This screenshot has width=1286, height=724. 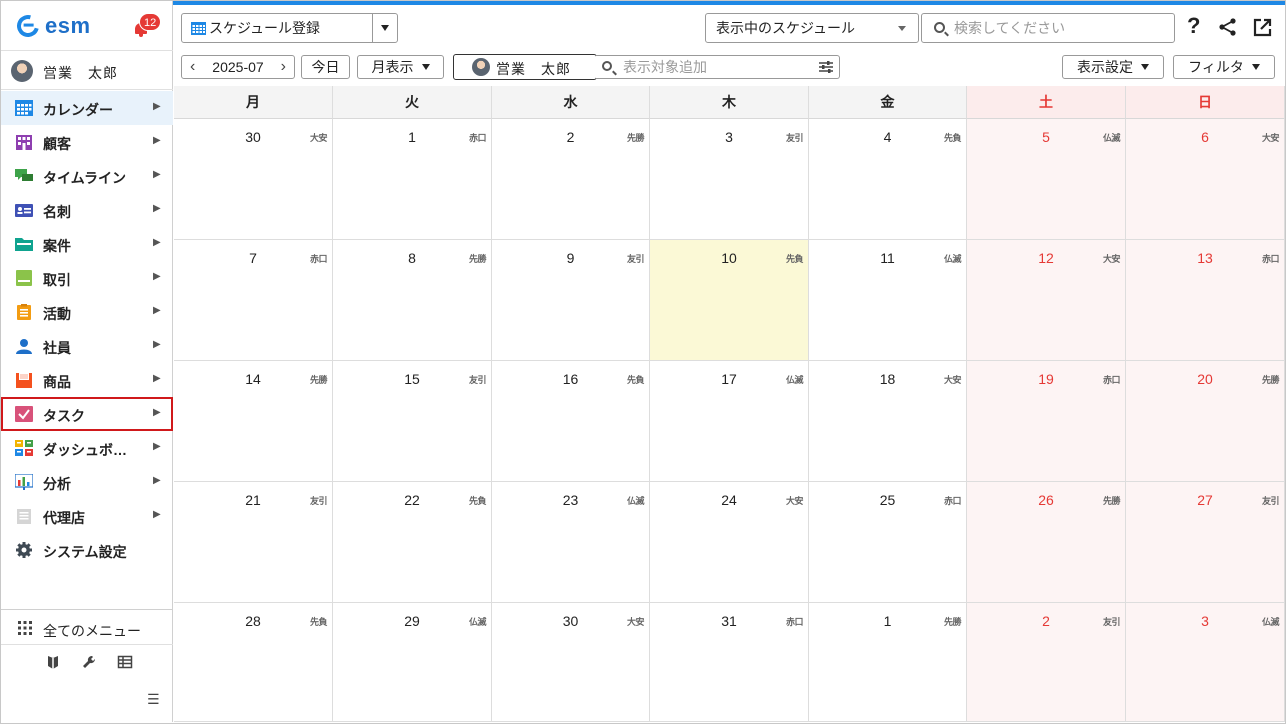 I want to click on calendar-day-cell: 3 友引, so click(x=729, y=179).